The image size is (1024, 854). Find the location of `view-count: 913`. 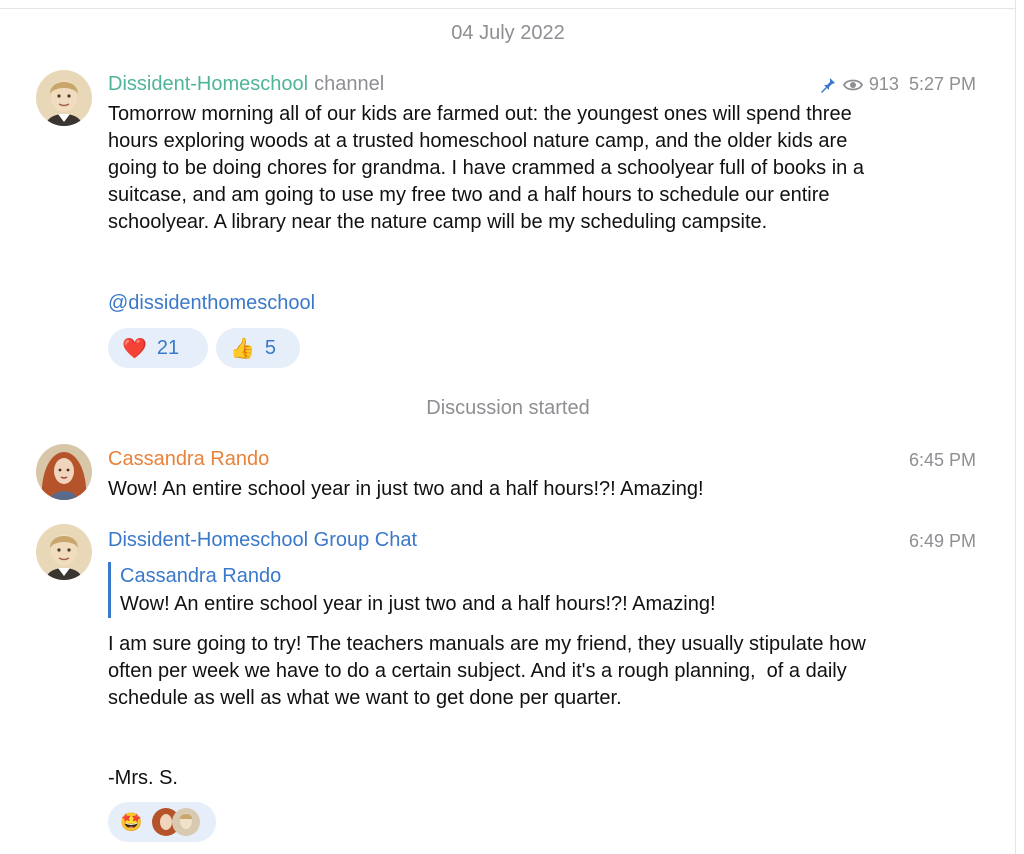

view-count: 913 is located at coordinates (883, 84).